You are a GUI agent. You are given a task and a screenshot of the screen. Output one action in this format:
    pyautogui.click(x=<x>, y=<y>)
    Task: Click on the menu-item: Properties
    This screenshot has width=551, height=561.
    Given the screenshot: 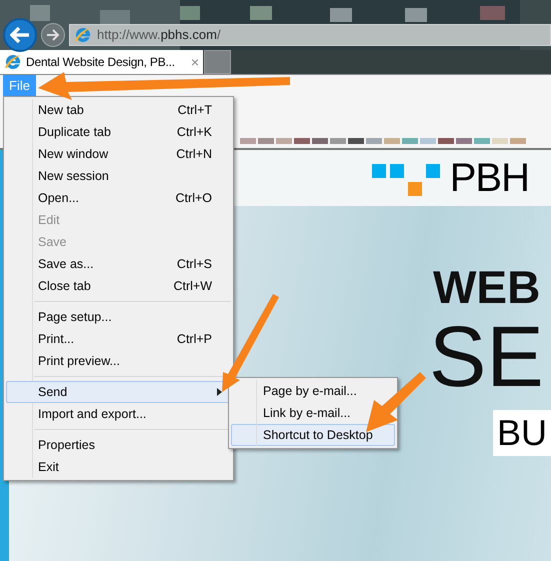 What is the action you would take?
    pyautogui.click(x=118, y=445)
    